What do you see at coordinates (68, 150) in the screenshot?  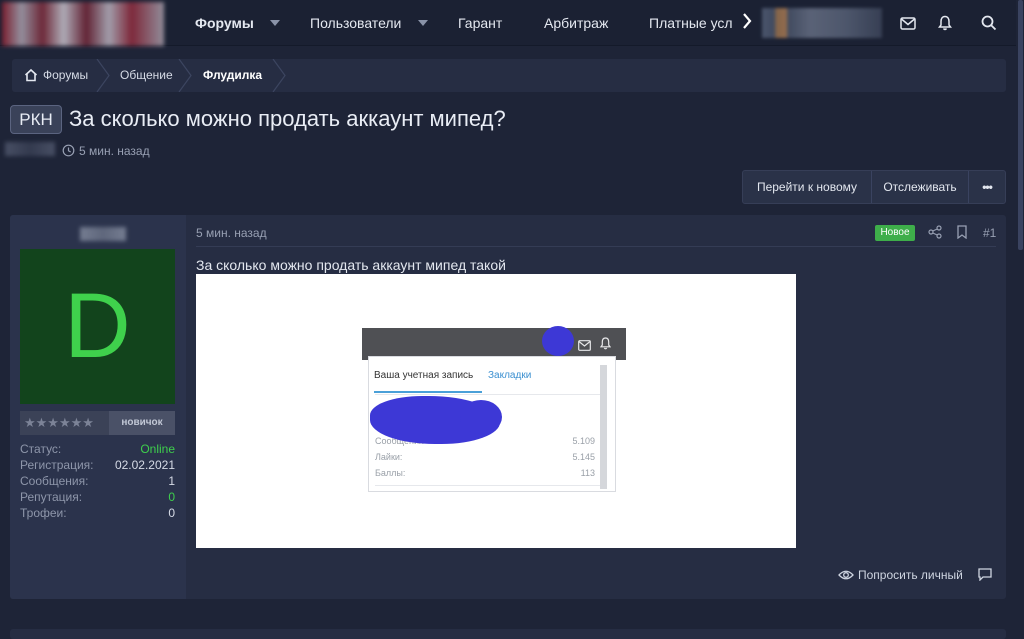 I see `clock-icon` at bounding box center [68, 150].